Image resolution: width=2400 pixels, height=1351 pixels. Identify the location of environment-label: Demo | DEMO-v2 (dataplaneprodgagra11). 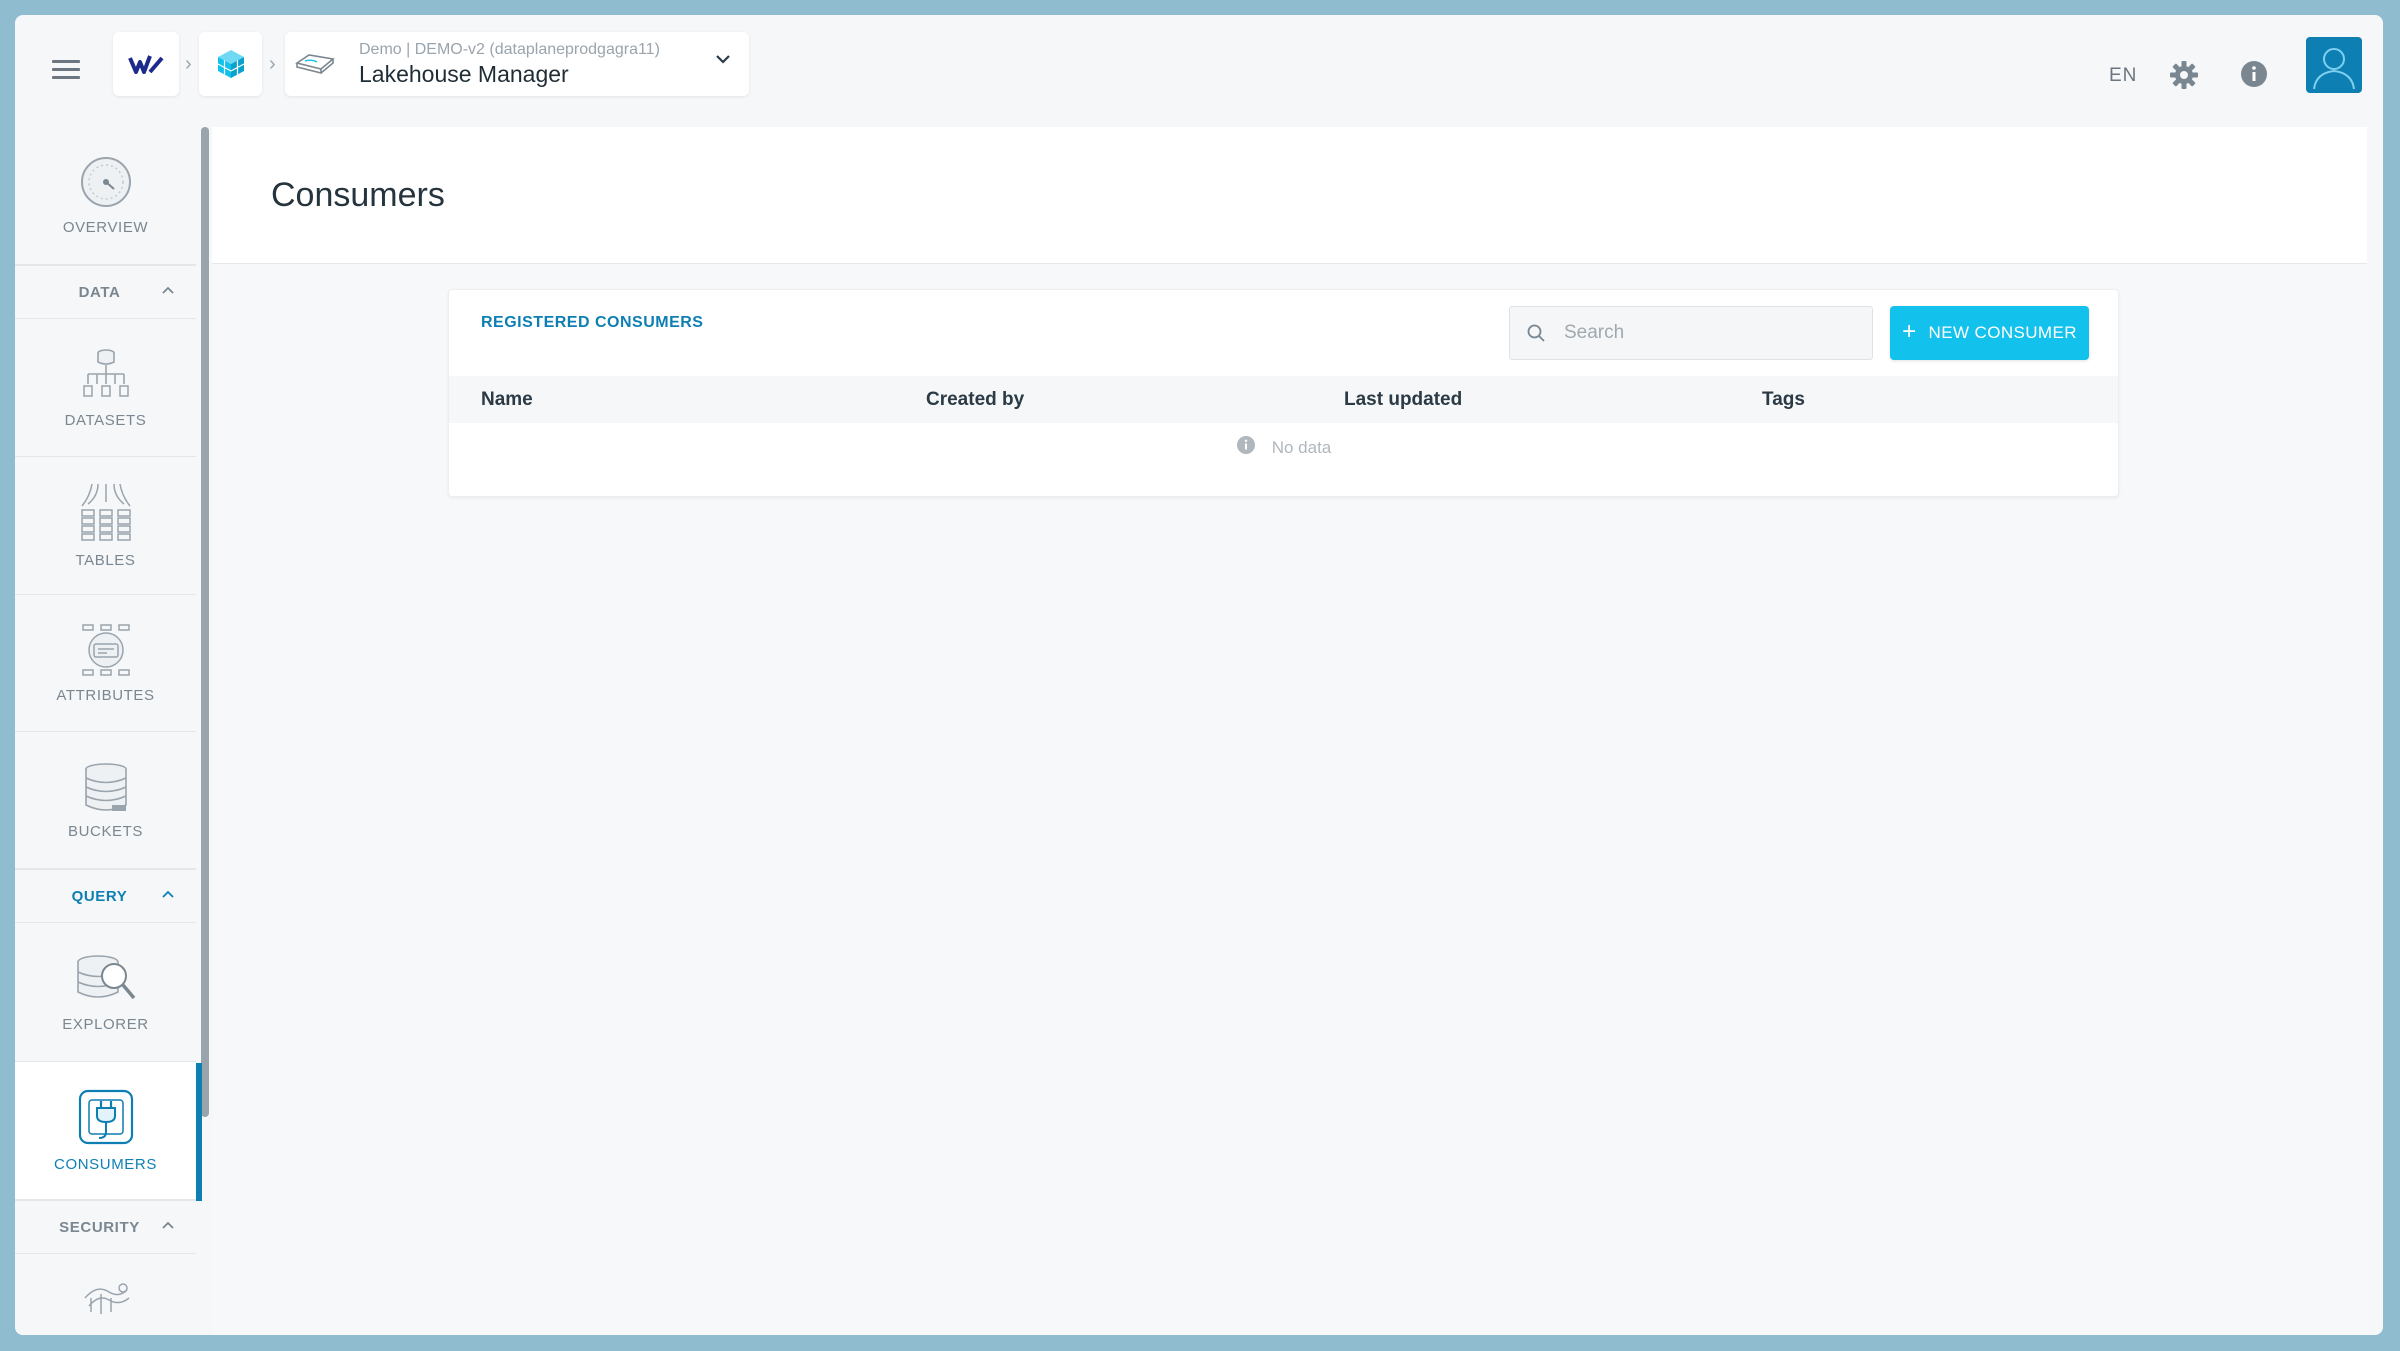
(509, 49).